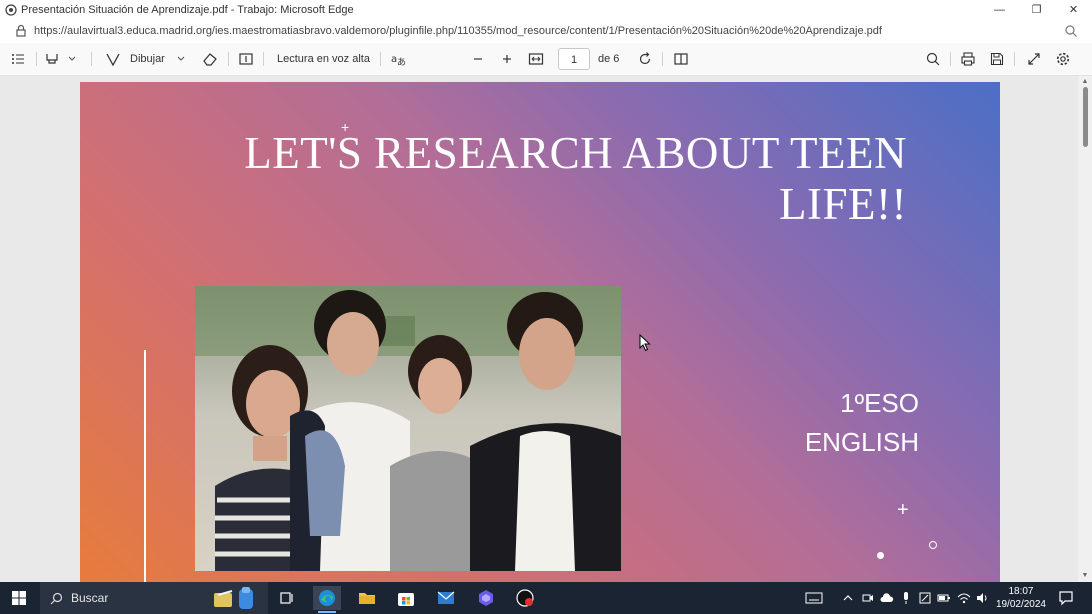 The height and width of the screenshot is (614, 1092). What do you see at coordinates (1073, 9) in the screenshot?
I see `close-button: ✕` at bounding box center [1073, 9].